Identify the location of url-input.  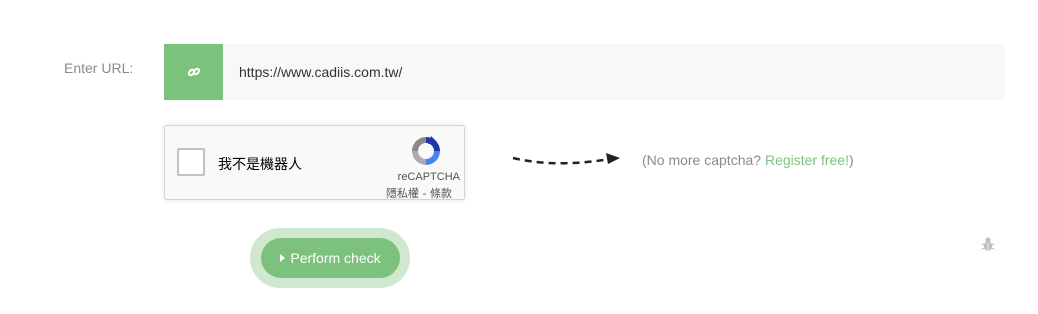
(614, 72).